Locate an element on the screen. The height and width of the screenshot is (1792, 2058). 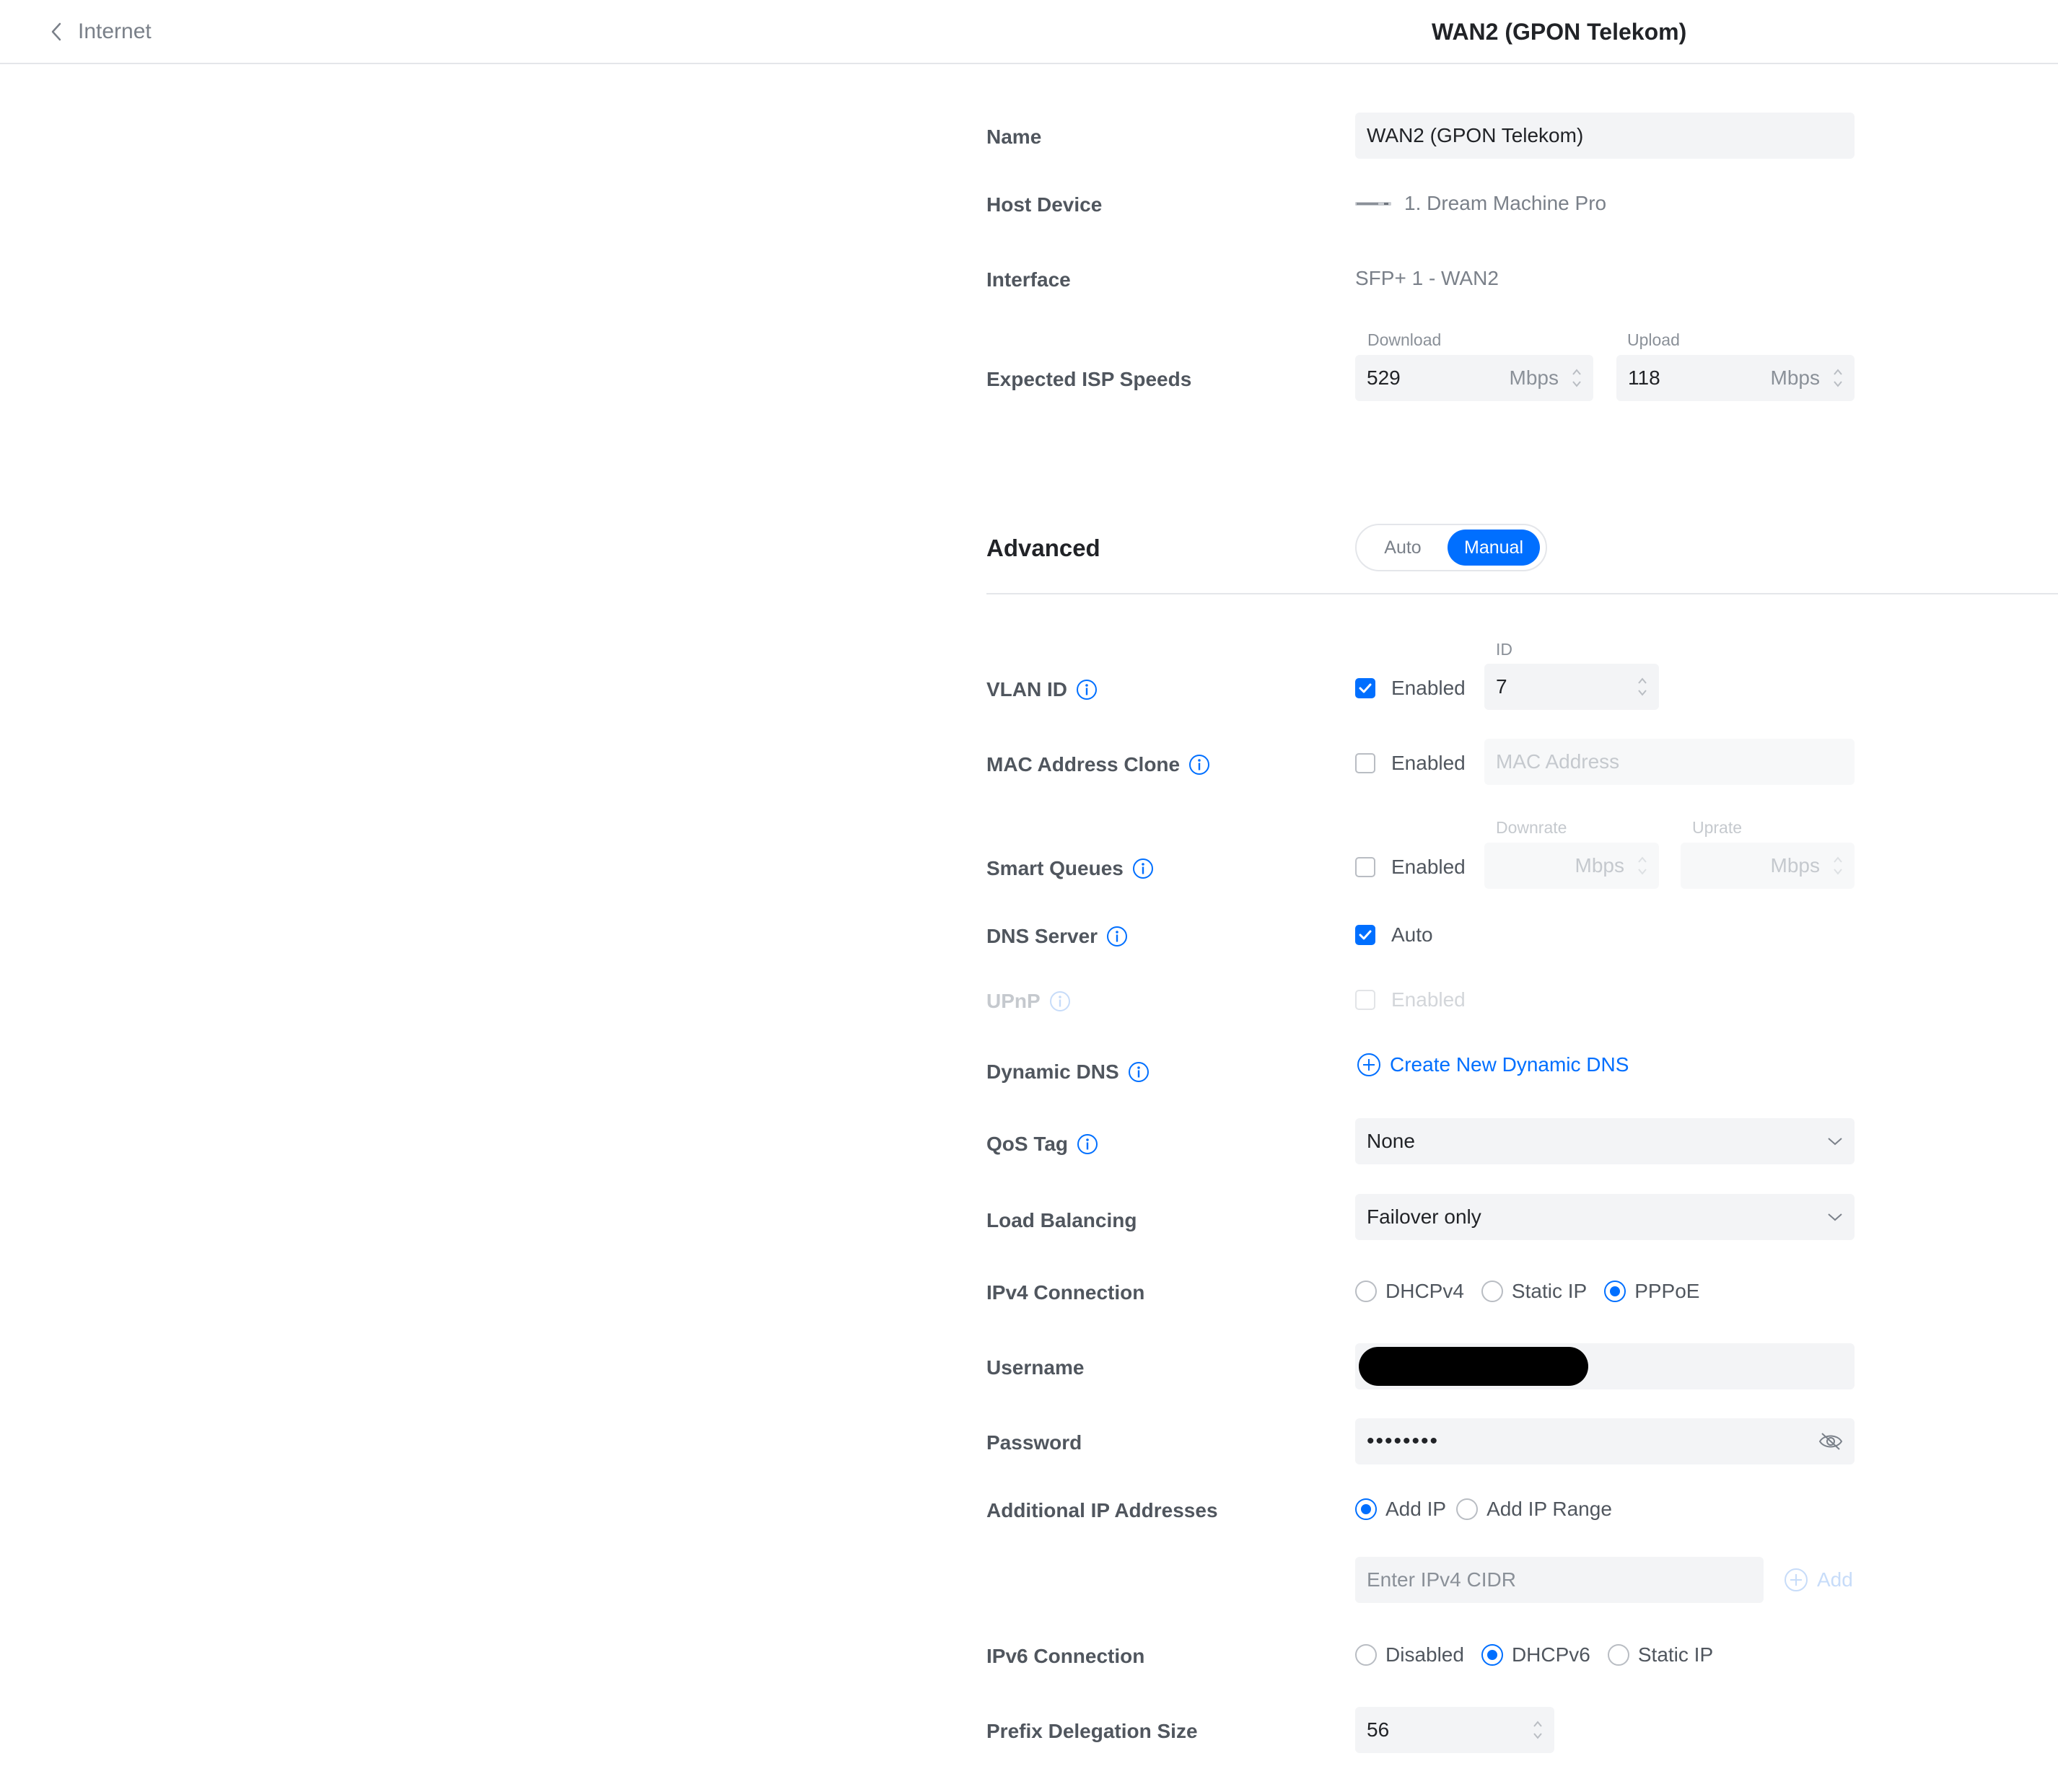
eye-off-icon is located at coordinates (1831, 1441).